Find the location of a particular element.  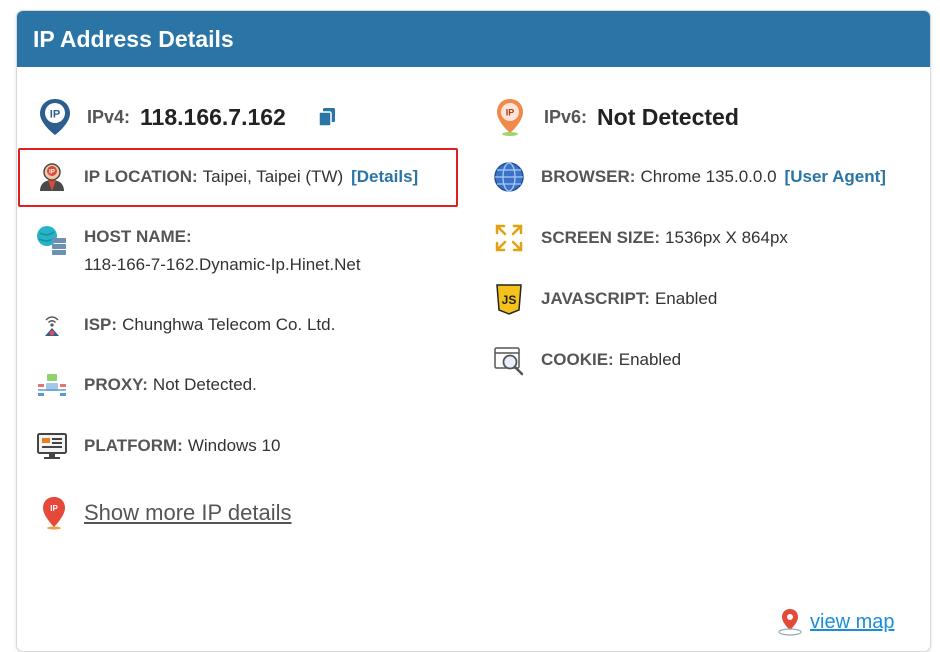

card-title: IP Address Details is located at coordinates (473, 39).